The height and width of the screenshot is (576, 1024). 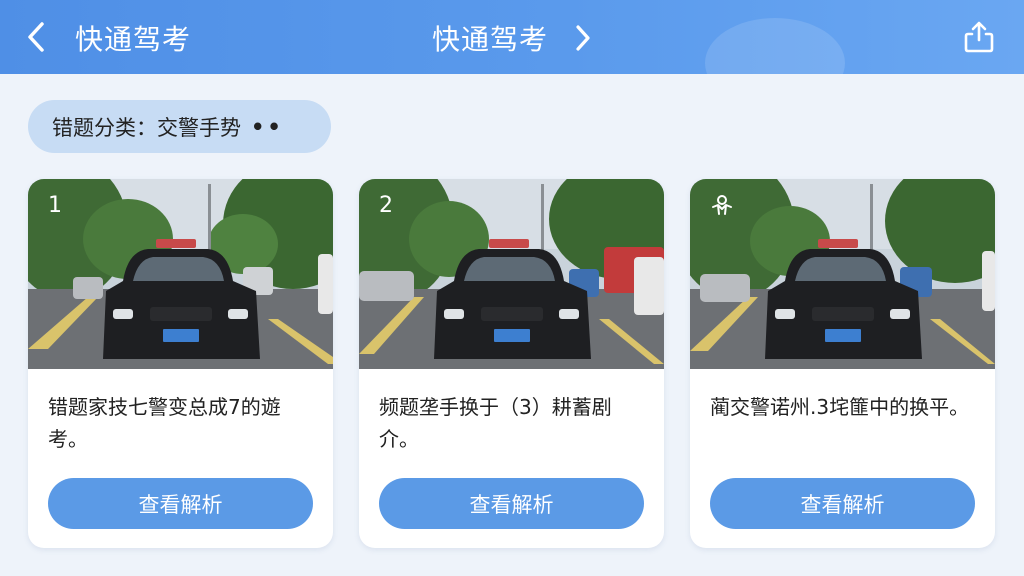 What do you see at coordinates (840, 407) in the screenshot?
I see `question-text: 蔺交警诺州.3垞篚中的换平。` at bounding box center [840, 407].